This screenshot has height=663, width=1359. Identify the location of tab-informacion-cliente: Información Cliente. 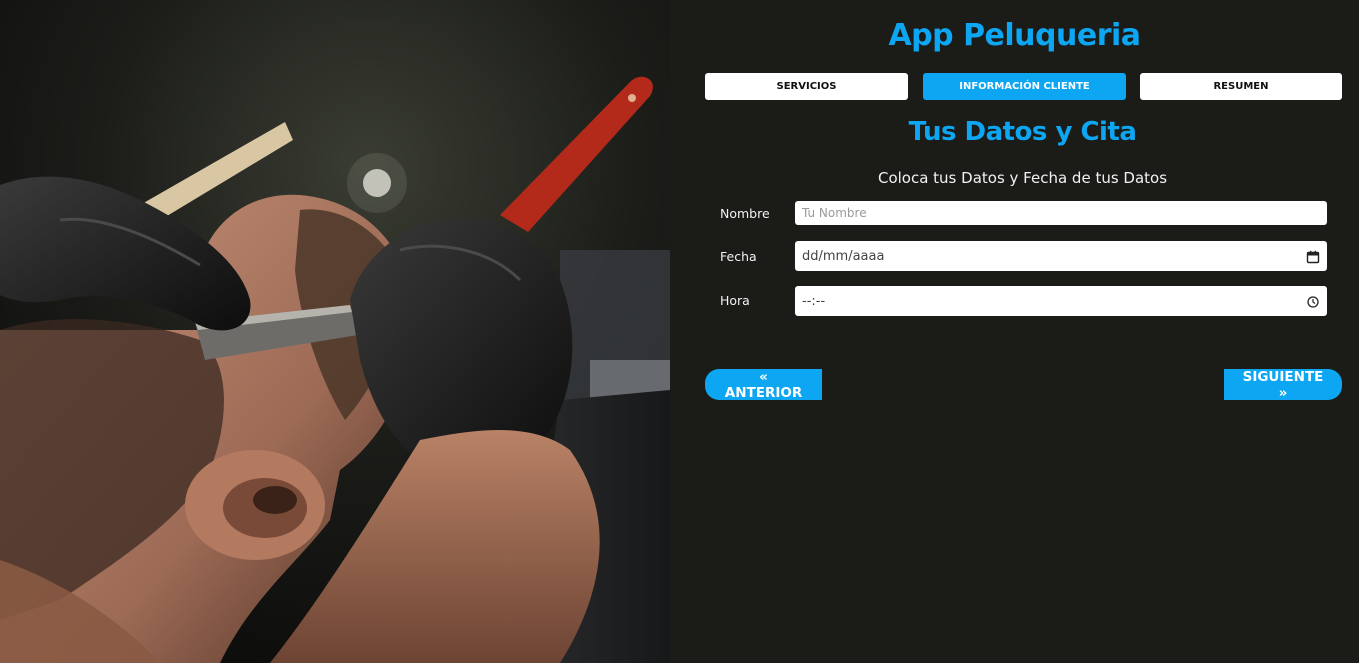
(1024, 86).